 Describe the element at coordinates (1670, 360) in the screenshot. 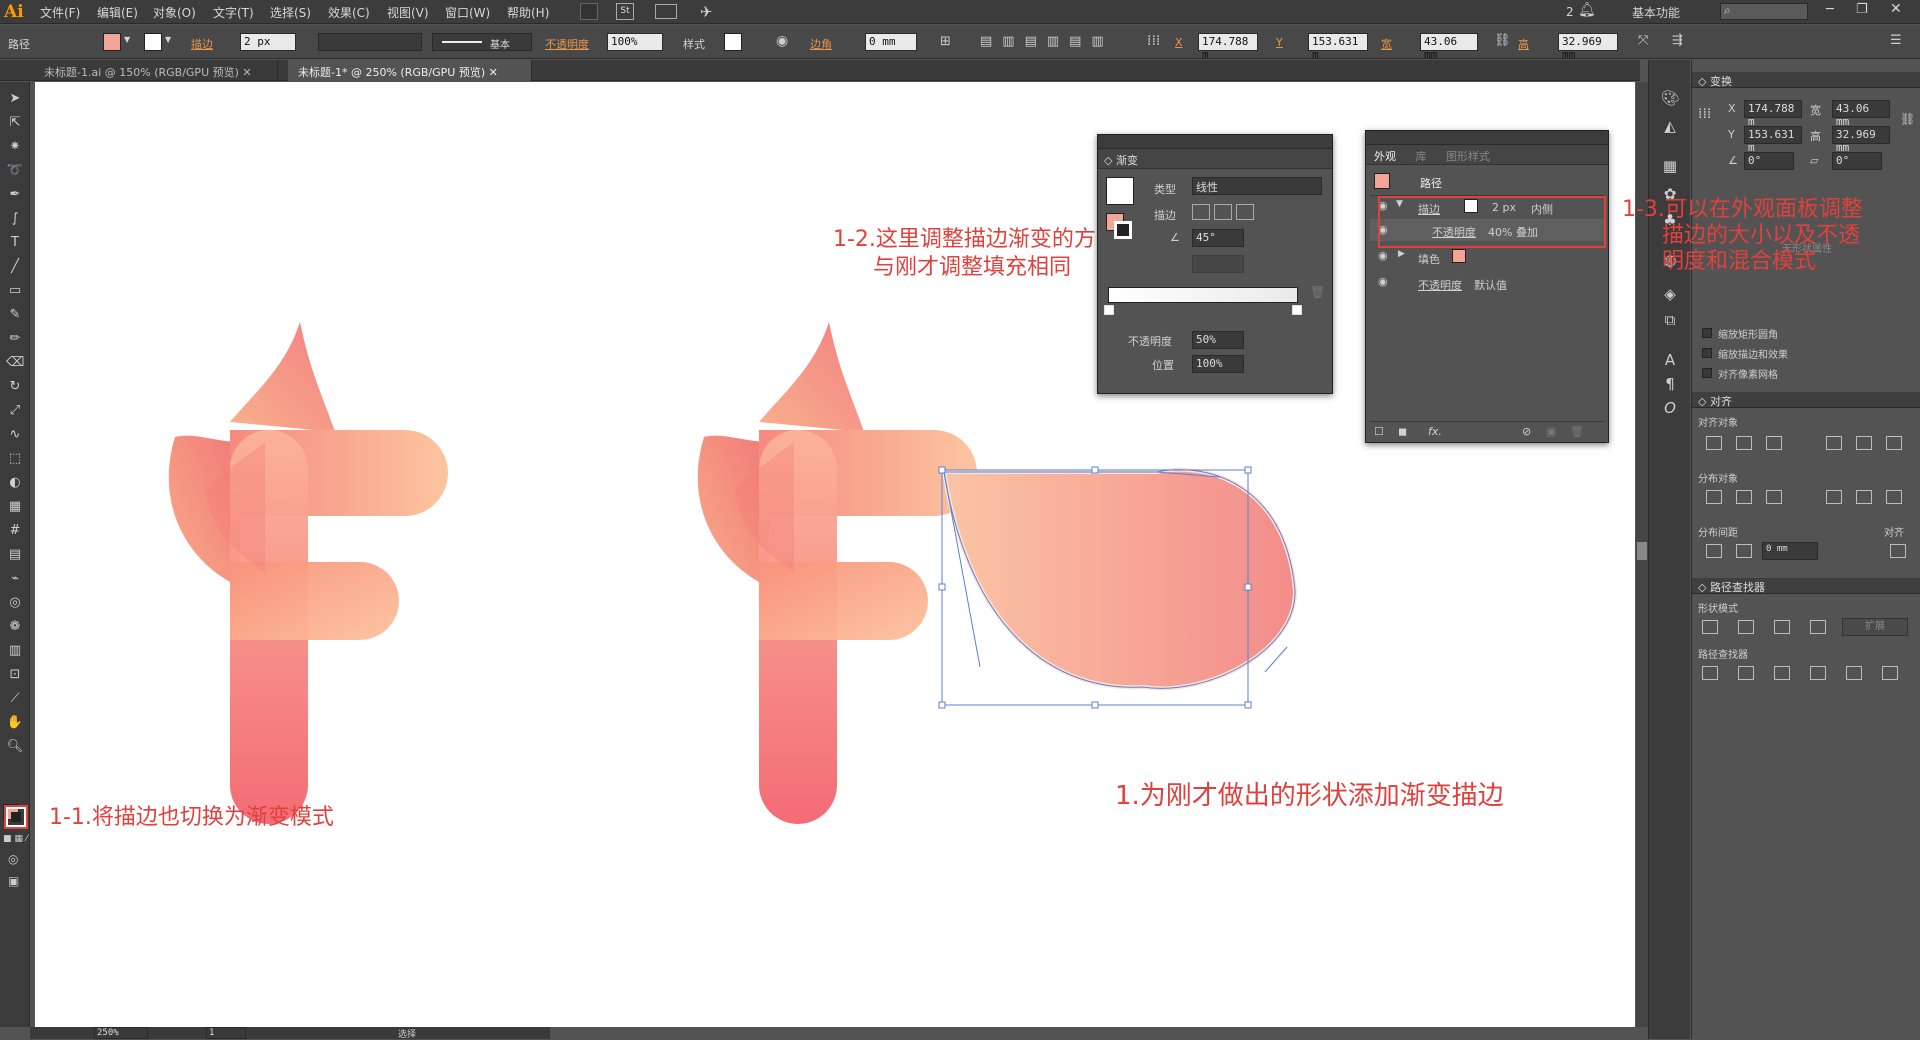

I see `character-icon: A` at that location.